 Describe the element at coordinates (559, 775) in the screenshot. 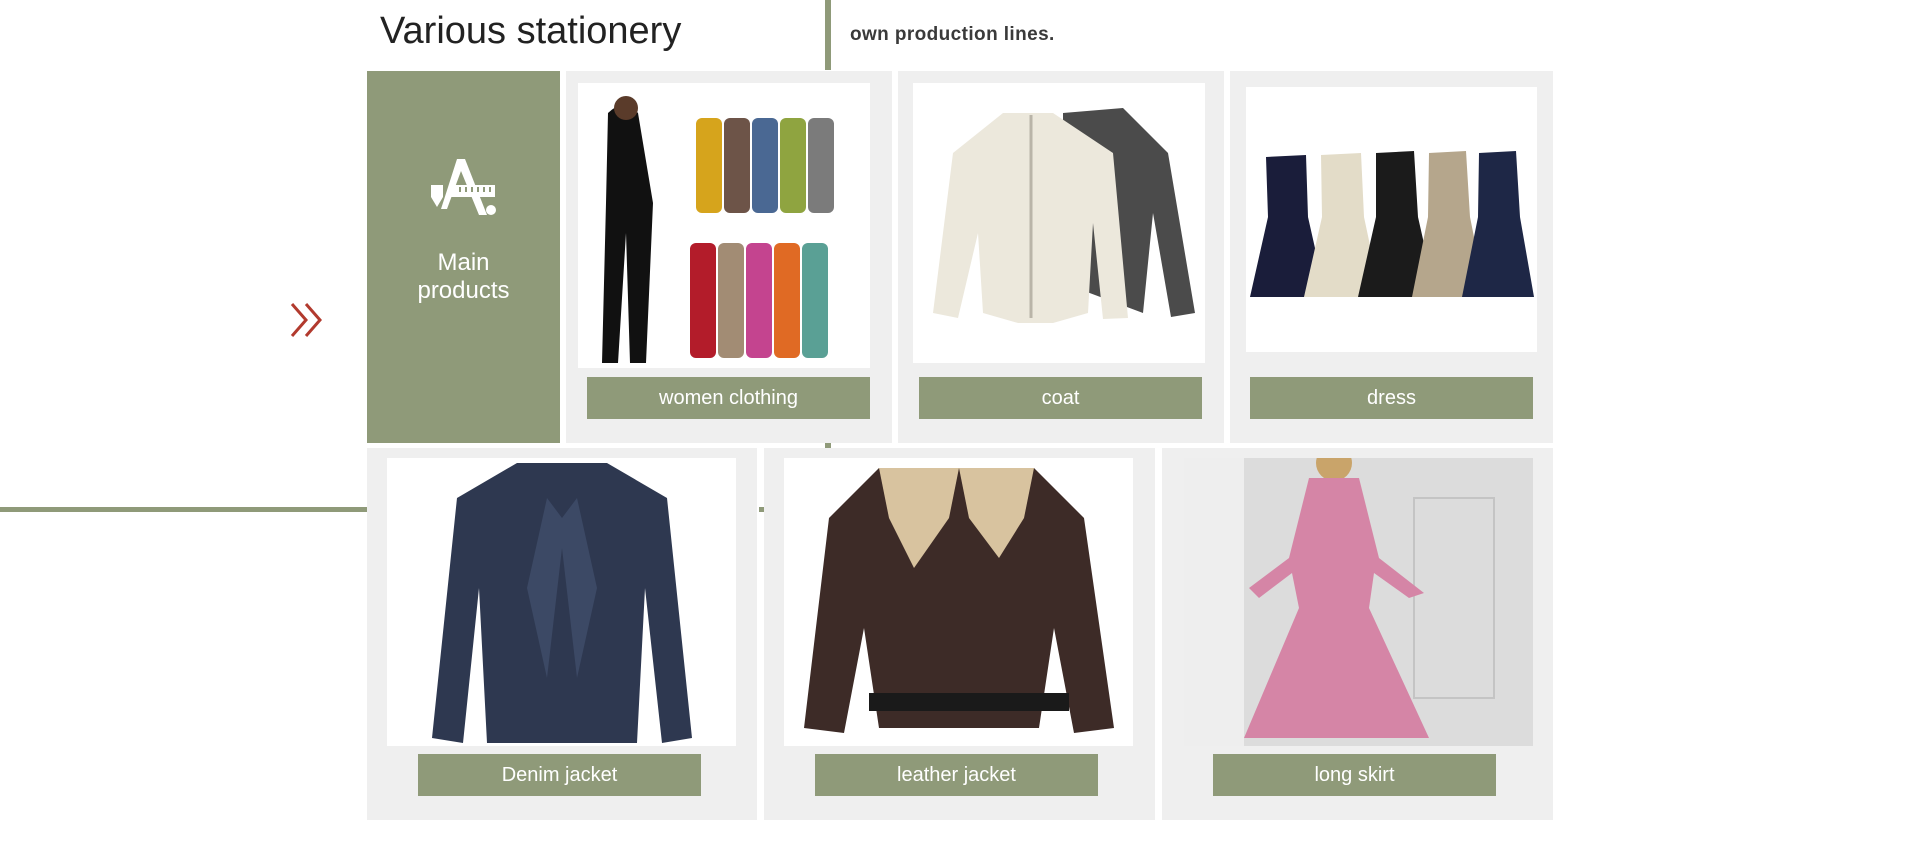

I see `product-label-denim-jacket: Denim jacket` at that location.